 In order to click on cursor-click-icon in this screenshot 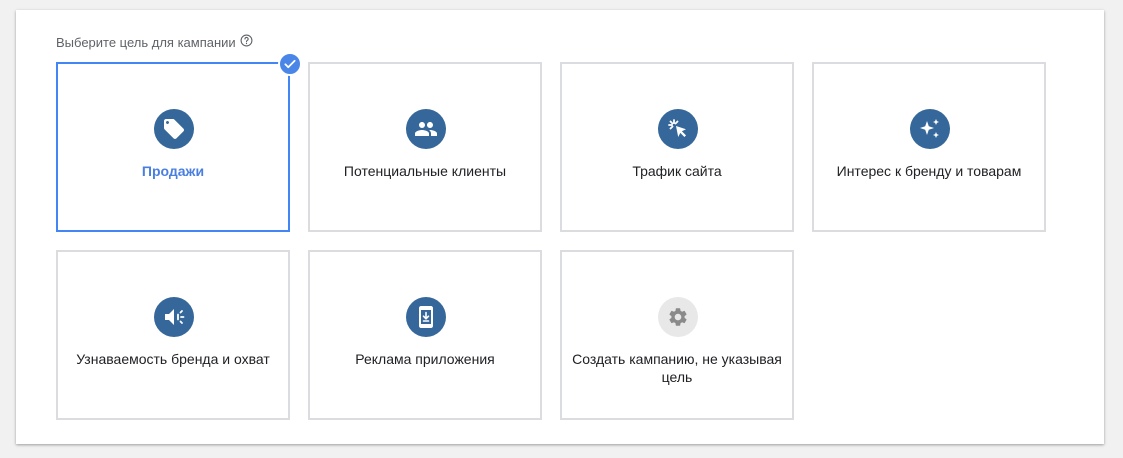, I will do `click(678, 129)`.